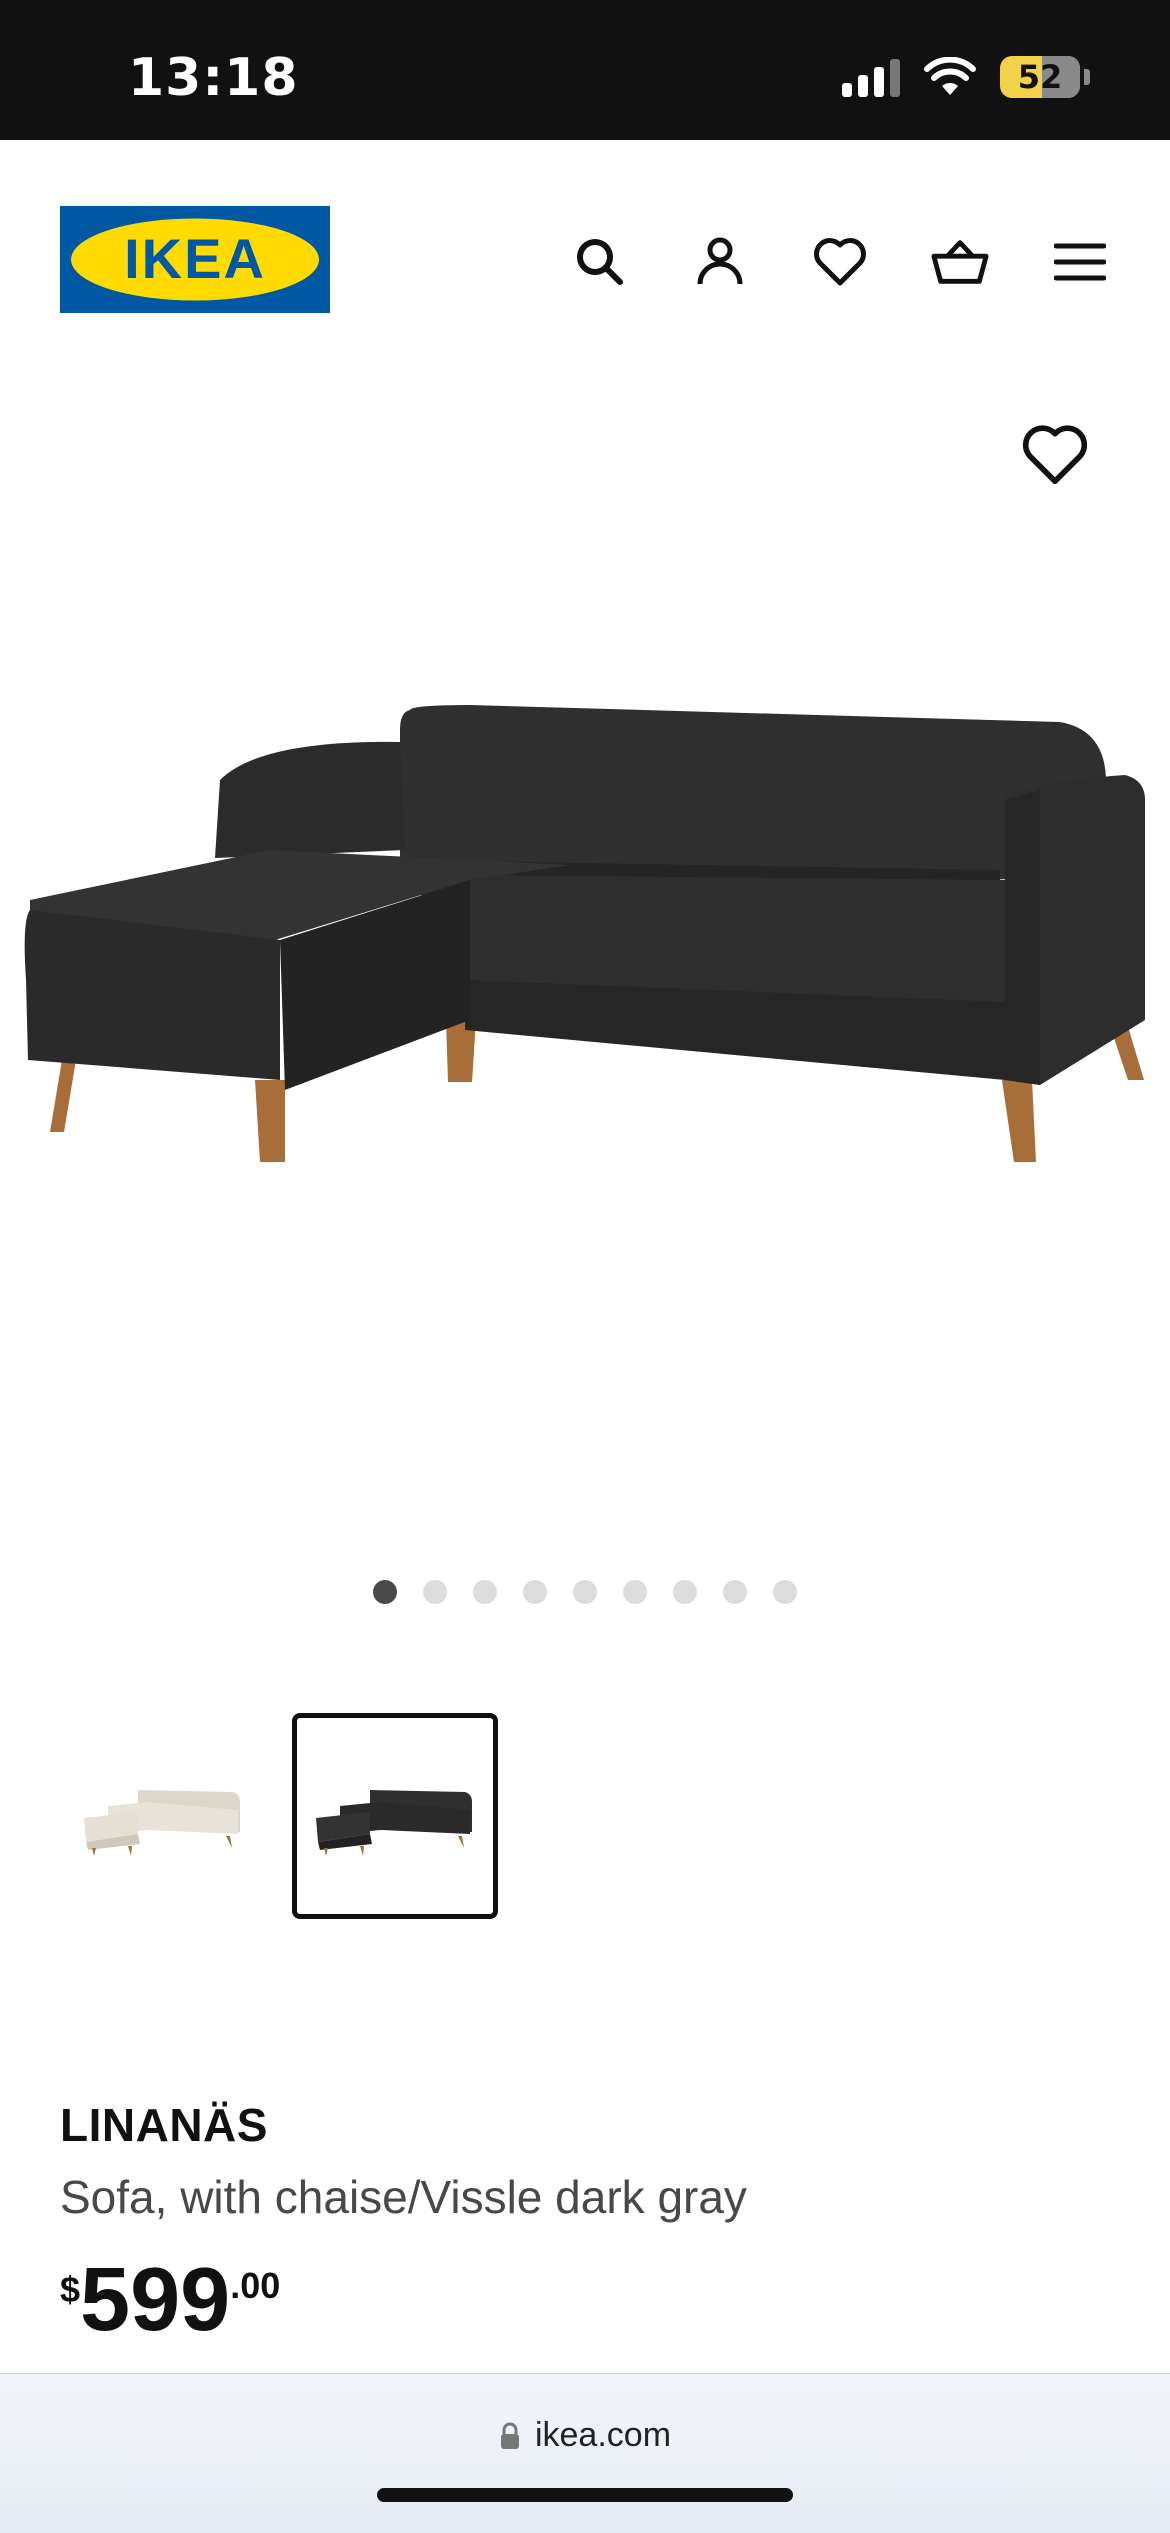  I want to click on battery-icon: 52, so click(1040, 77).